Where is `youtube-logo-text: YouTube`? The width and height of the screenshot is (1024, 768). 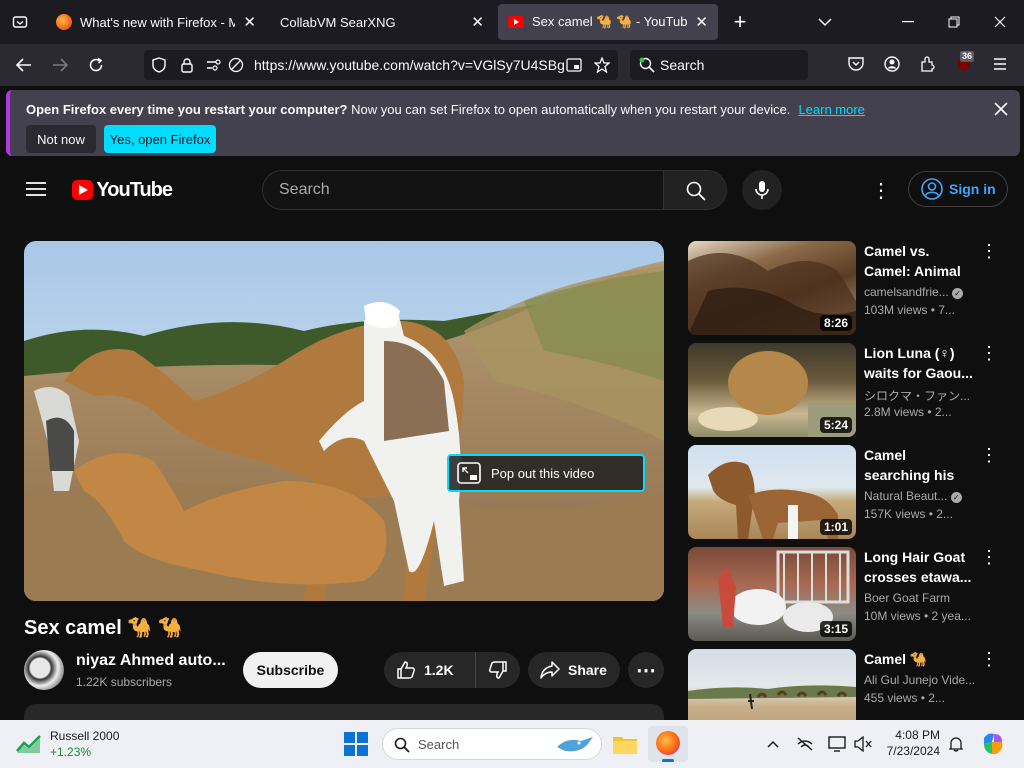
youtube-logo-text: YouTube is located at coordinates (134, 189).